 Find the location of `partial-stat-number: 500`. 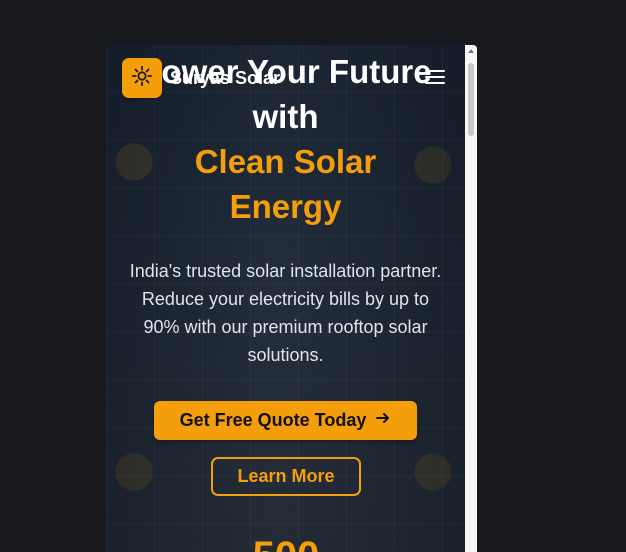

partial-stat-number: 500 is located at coordinates (286, 544).